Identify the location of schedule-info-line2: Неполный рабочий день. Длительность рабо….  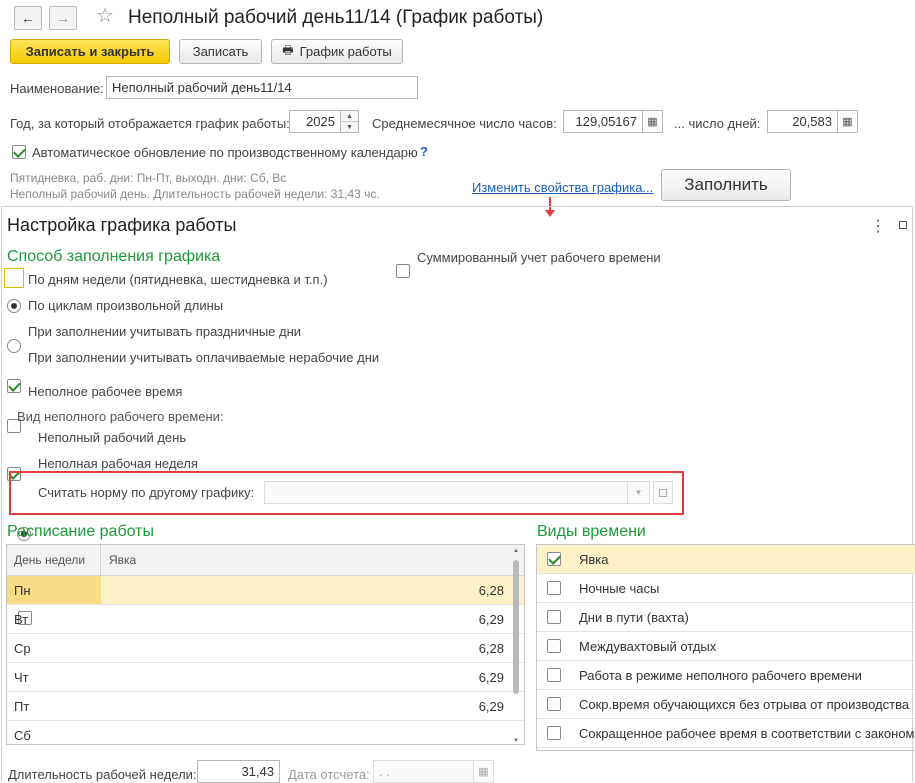
(195, 194).